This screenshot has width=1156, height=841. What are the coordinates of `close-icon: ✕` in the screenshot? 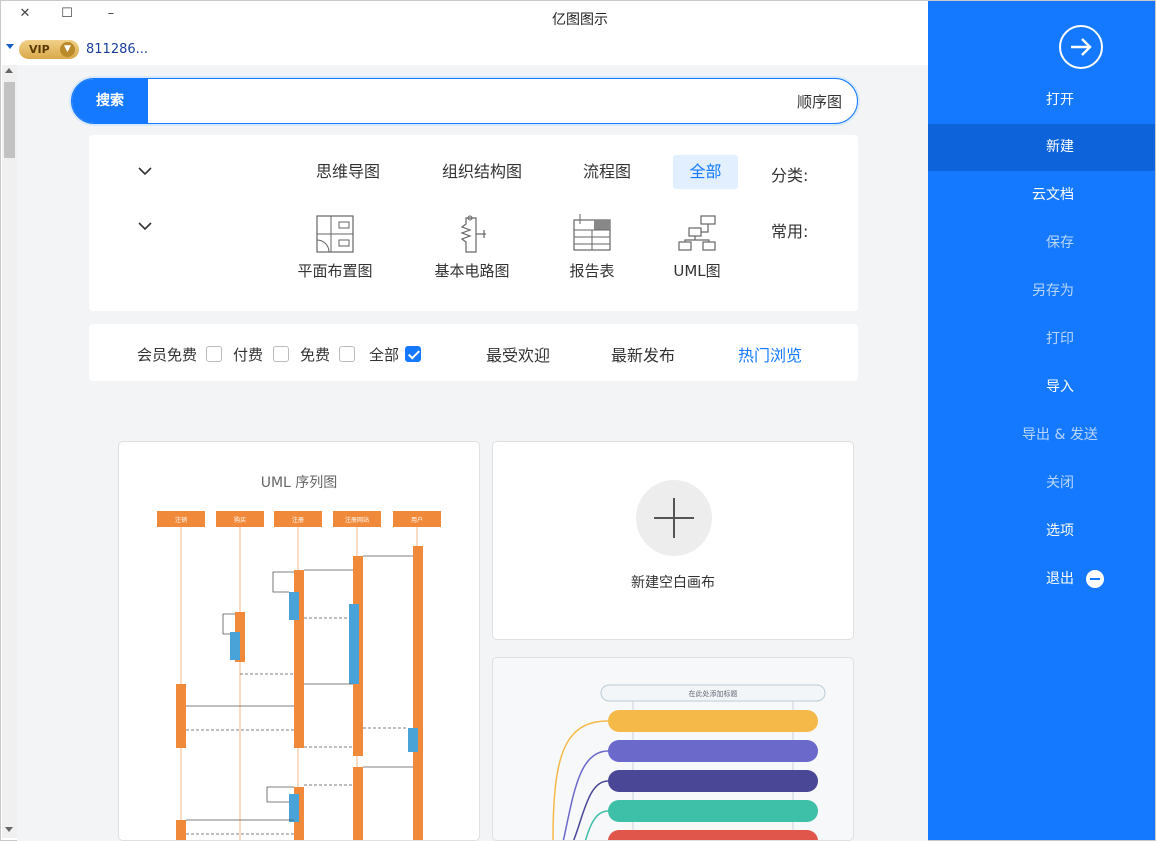 It's located at (25, 13).